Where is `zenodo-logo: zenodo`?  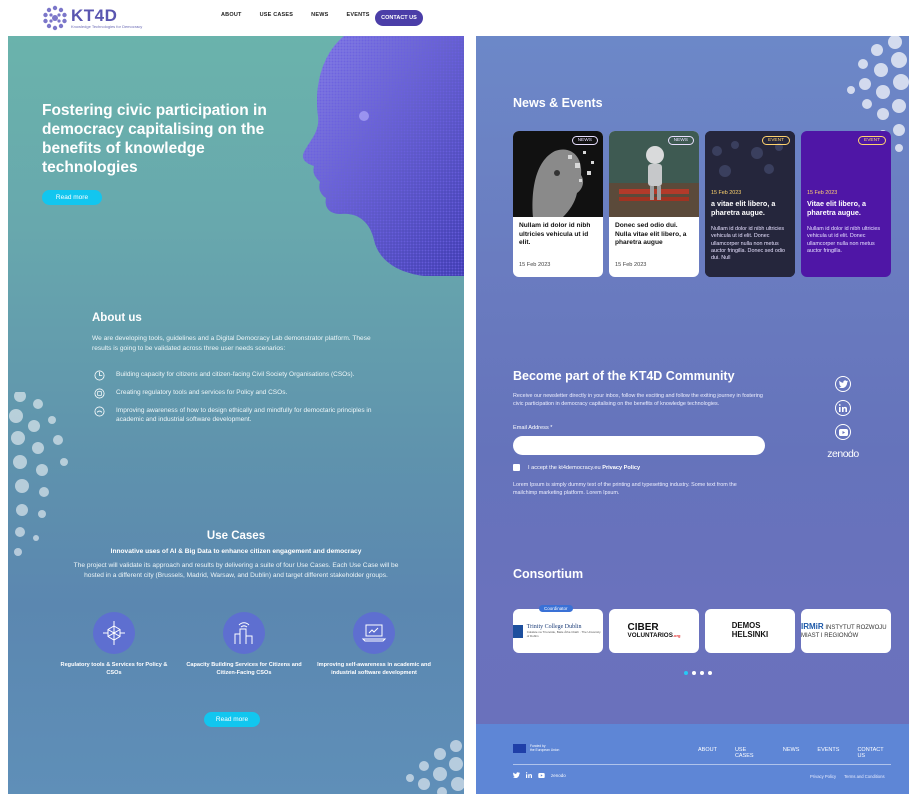 zenodo-logo: zenodo is located at coordinates (843, 454).